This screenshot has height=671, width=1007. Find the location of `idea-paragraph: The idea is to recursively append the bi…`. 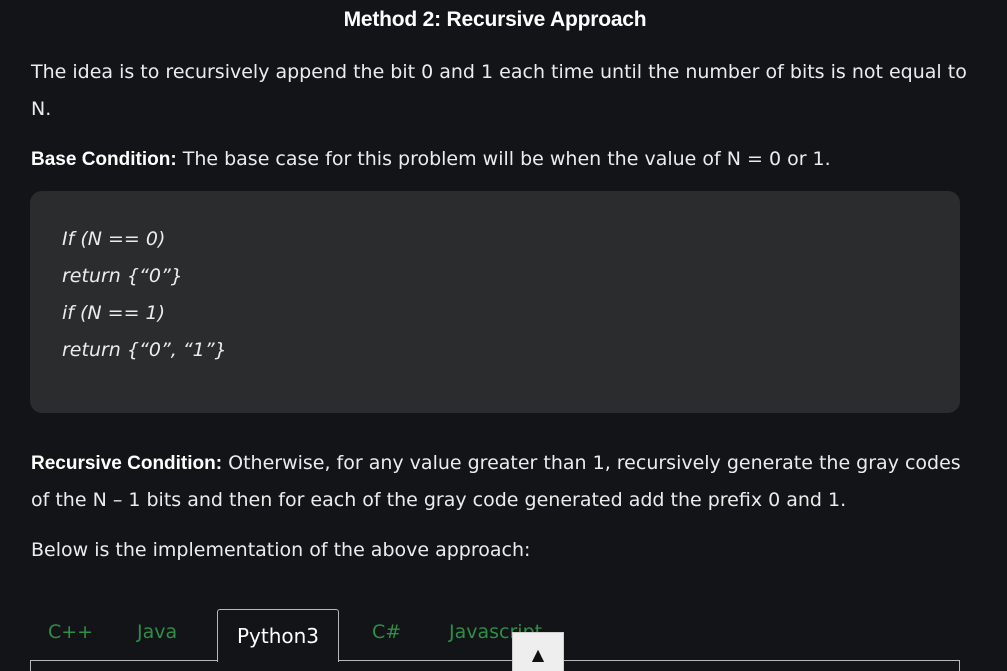

idea-paragraph: The idea is to recursively append the bi… is located at coordinates (499, 90).